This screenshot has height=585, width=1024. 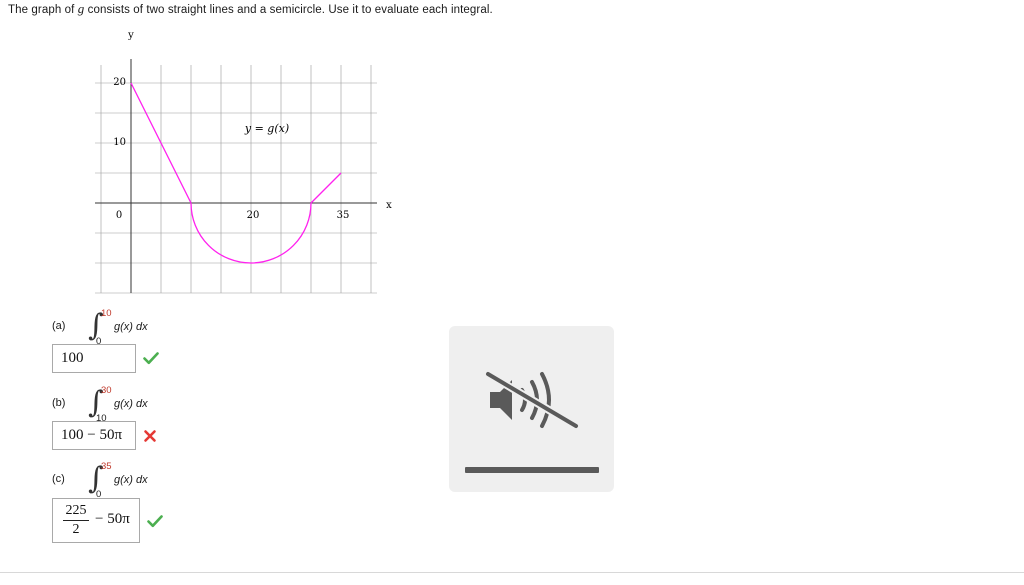 I want to click on y-tick-label-10: 10, so click(x=119, y=142).